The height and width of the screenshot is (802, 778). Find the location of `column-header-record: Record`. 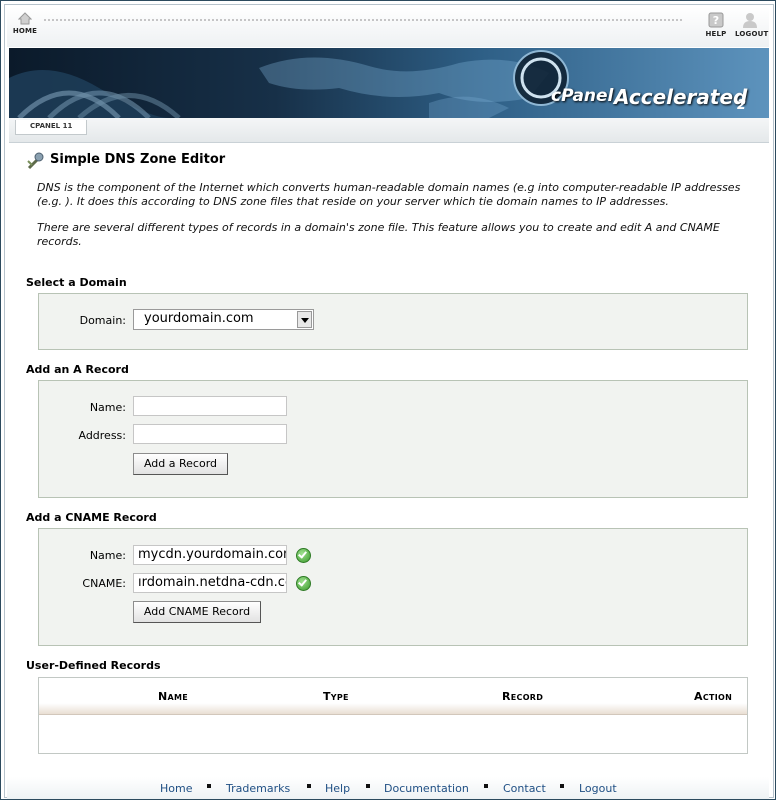

column-header-record: Record is located at coordinates (522, 696).